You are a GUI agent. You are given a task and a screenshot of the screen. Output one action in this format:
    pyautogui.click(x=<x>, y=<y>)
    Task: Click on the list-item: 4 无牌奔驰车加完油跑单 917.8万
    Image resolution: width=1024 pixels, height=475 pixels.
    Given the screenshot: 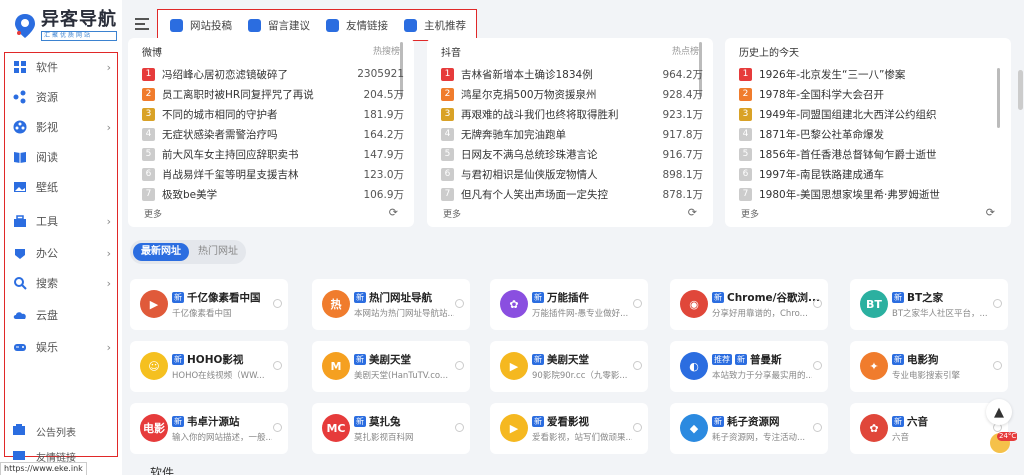 What is the action you would take?
    pyautogui.click(x=572, y=134)
    